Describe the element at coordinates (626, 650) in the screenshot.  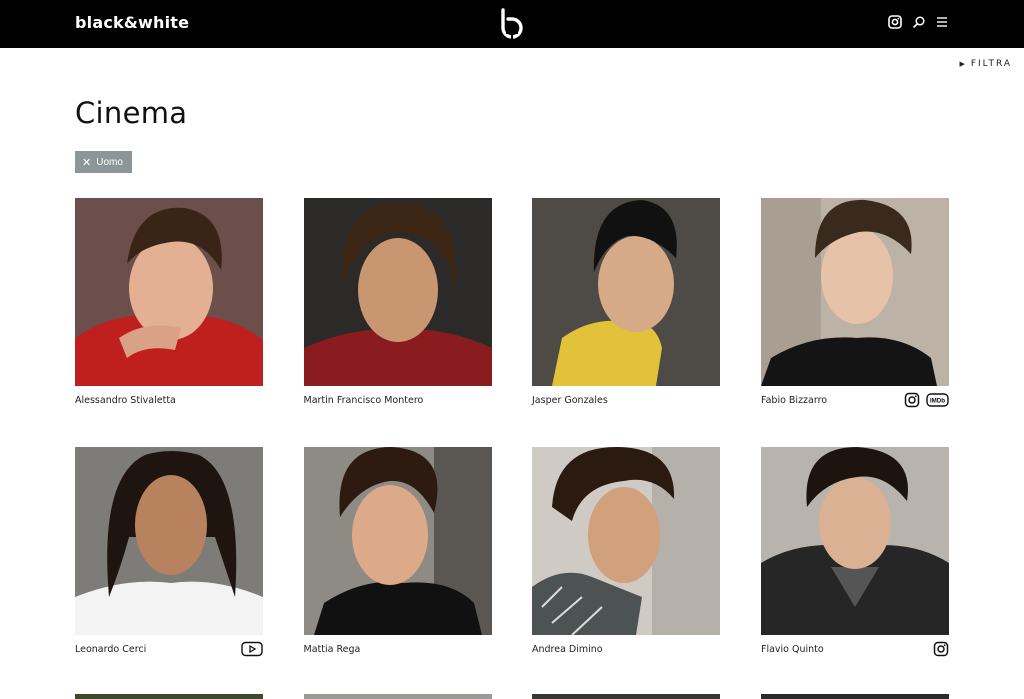
I see `talent-caption: Andrea Dimino` at that location.